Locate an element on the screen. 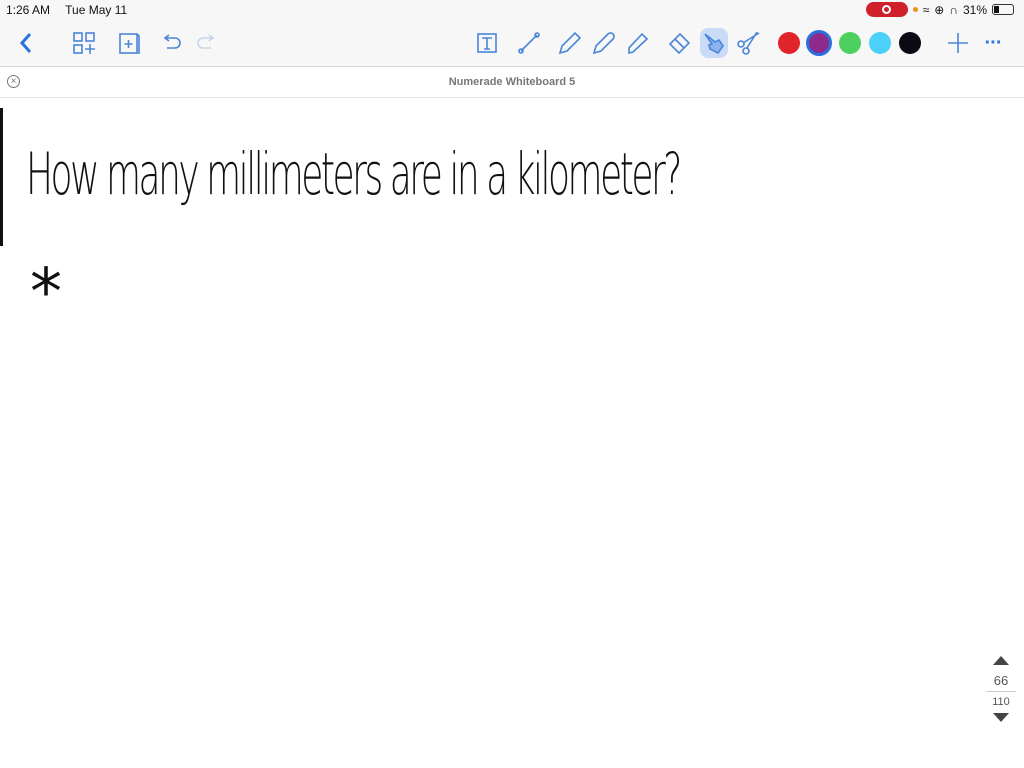 This screenshot has height=768, width=1024. orientation-lock-icon: ⊕ is located at coordinates (939, 9).